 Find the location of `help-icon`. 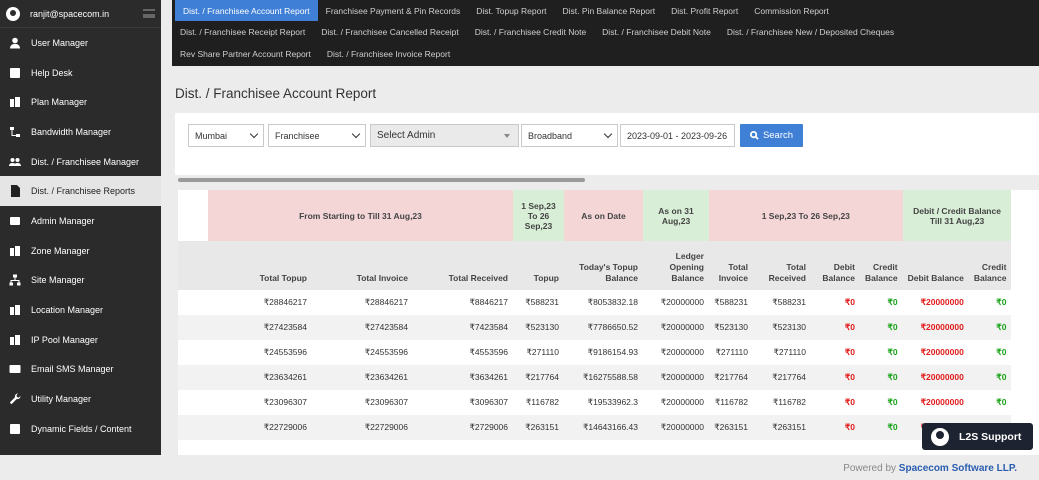

help-icon is located at coordinates (14, 72).